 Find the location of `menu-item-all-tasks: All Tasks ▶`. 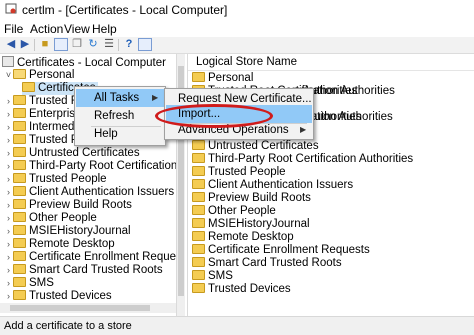

menu-item-all-tasks: All Tasks ▶ is located at coordinates (120, 98).